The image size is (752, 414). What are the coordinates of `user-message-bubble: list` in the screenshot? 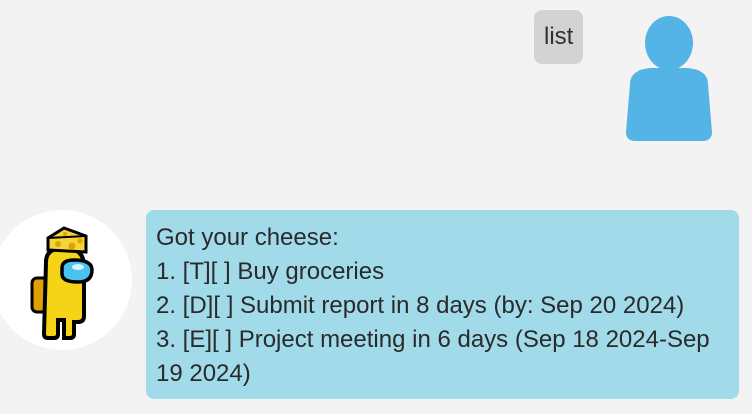 It's located at (559, 37).